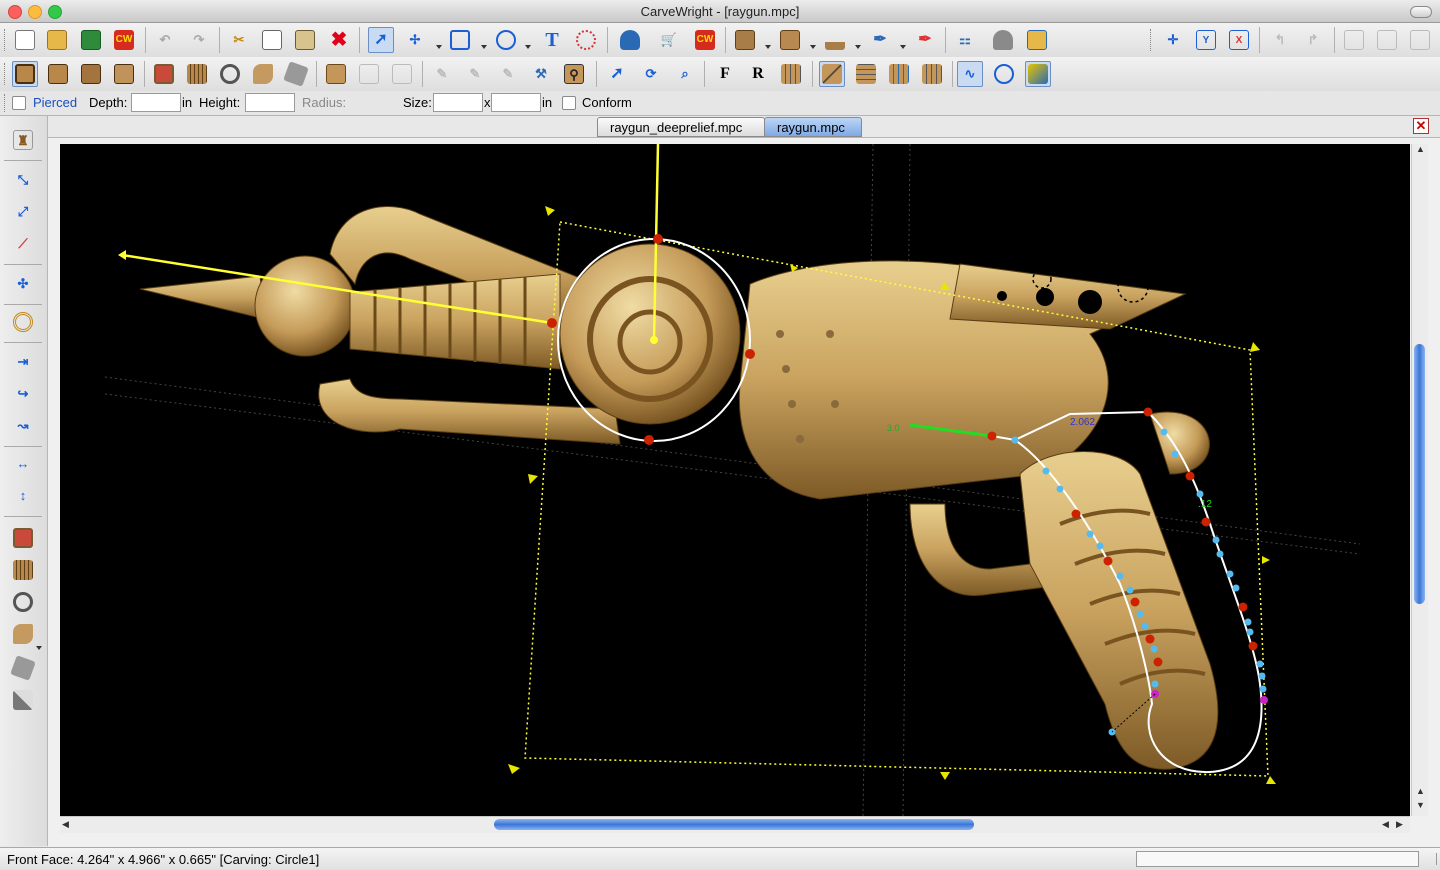 The width and height of the screenshot is (1440, 870). What do you see at coordinates (970, 74) in the screenshot?
I see `curve-view-button: ∿` at bounding box center [970, 74].